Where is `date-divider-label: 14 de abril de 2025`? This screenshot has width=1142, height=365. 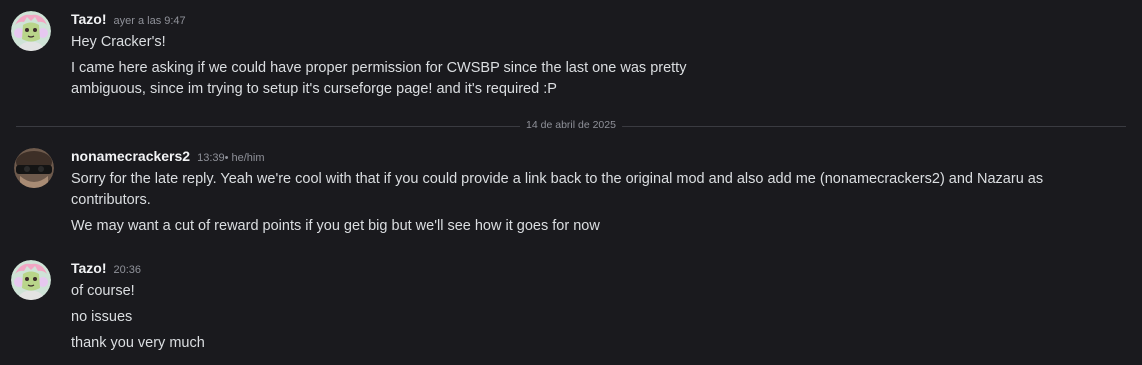 date-divider-label: 14 de abril de 2025 is located at coordinates (571, 125).